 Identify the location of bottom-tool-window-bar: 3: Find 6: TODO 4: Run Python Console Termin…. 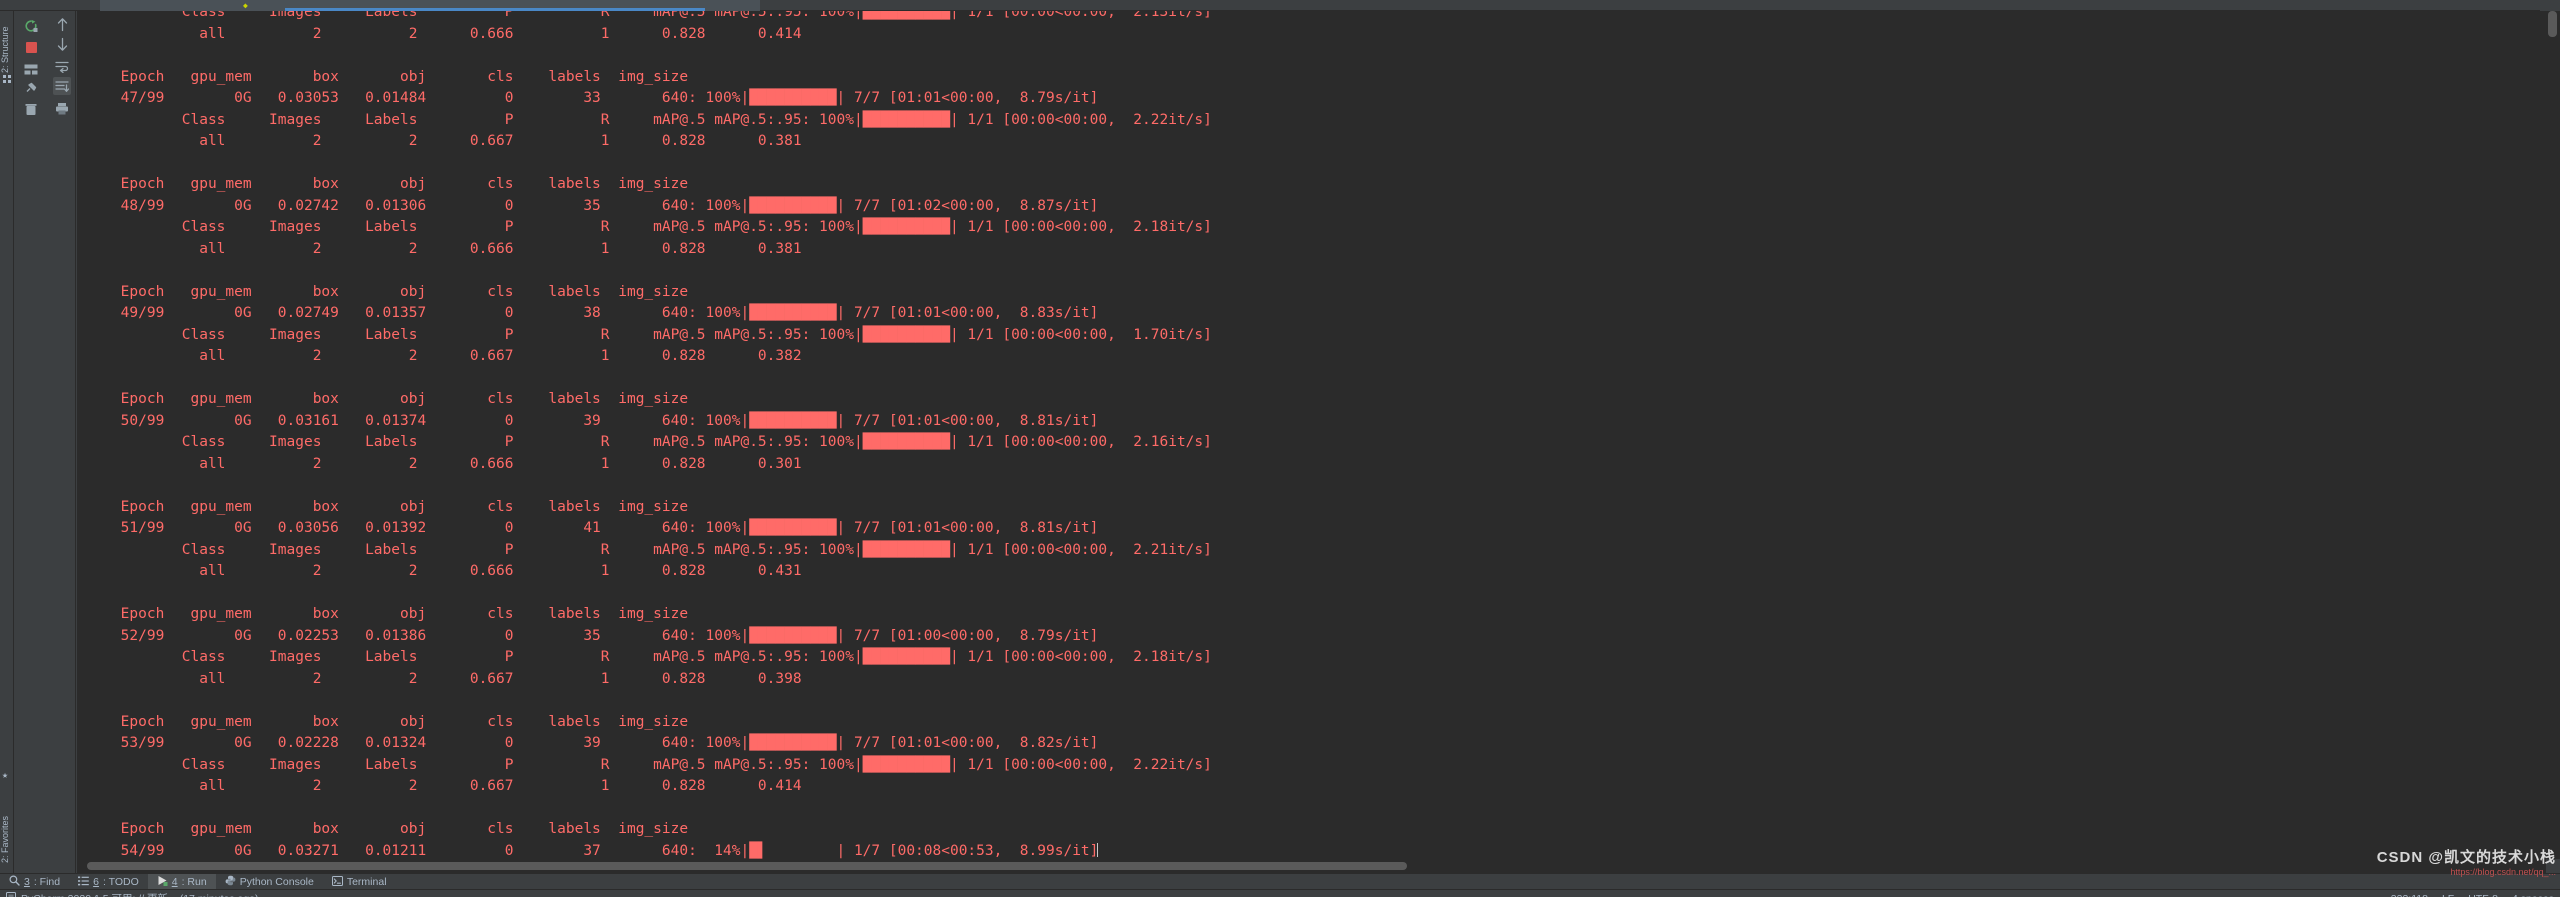
(1280, 881).